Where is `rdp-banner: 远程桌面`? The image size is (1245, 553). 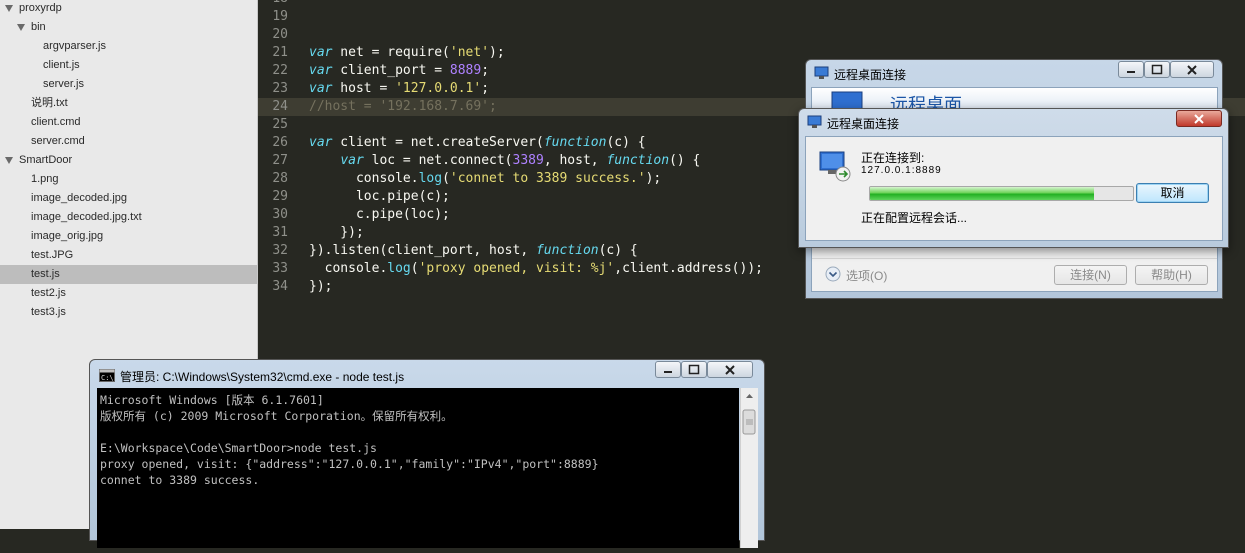 rdp-banner: 远程桌面 is located at coordinates (1014, 99).